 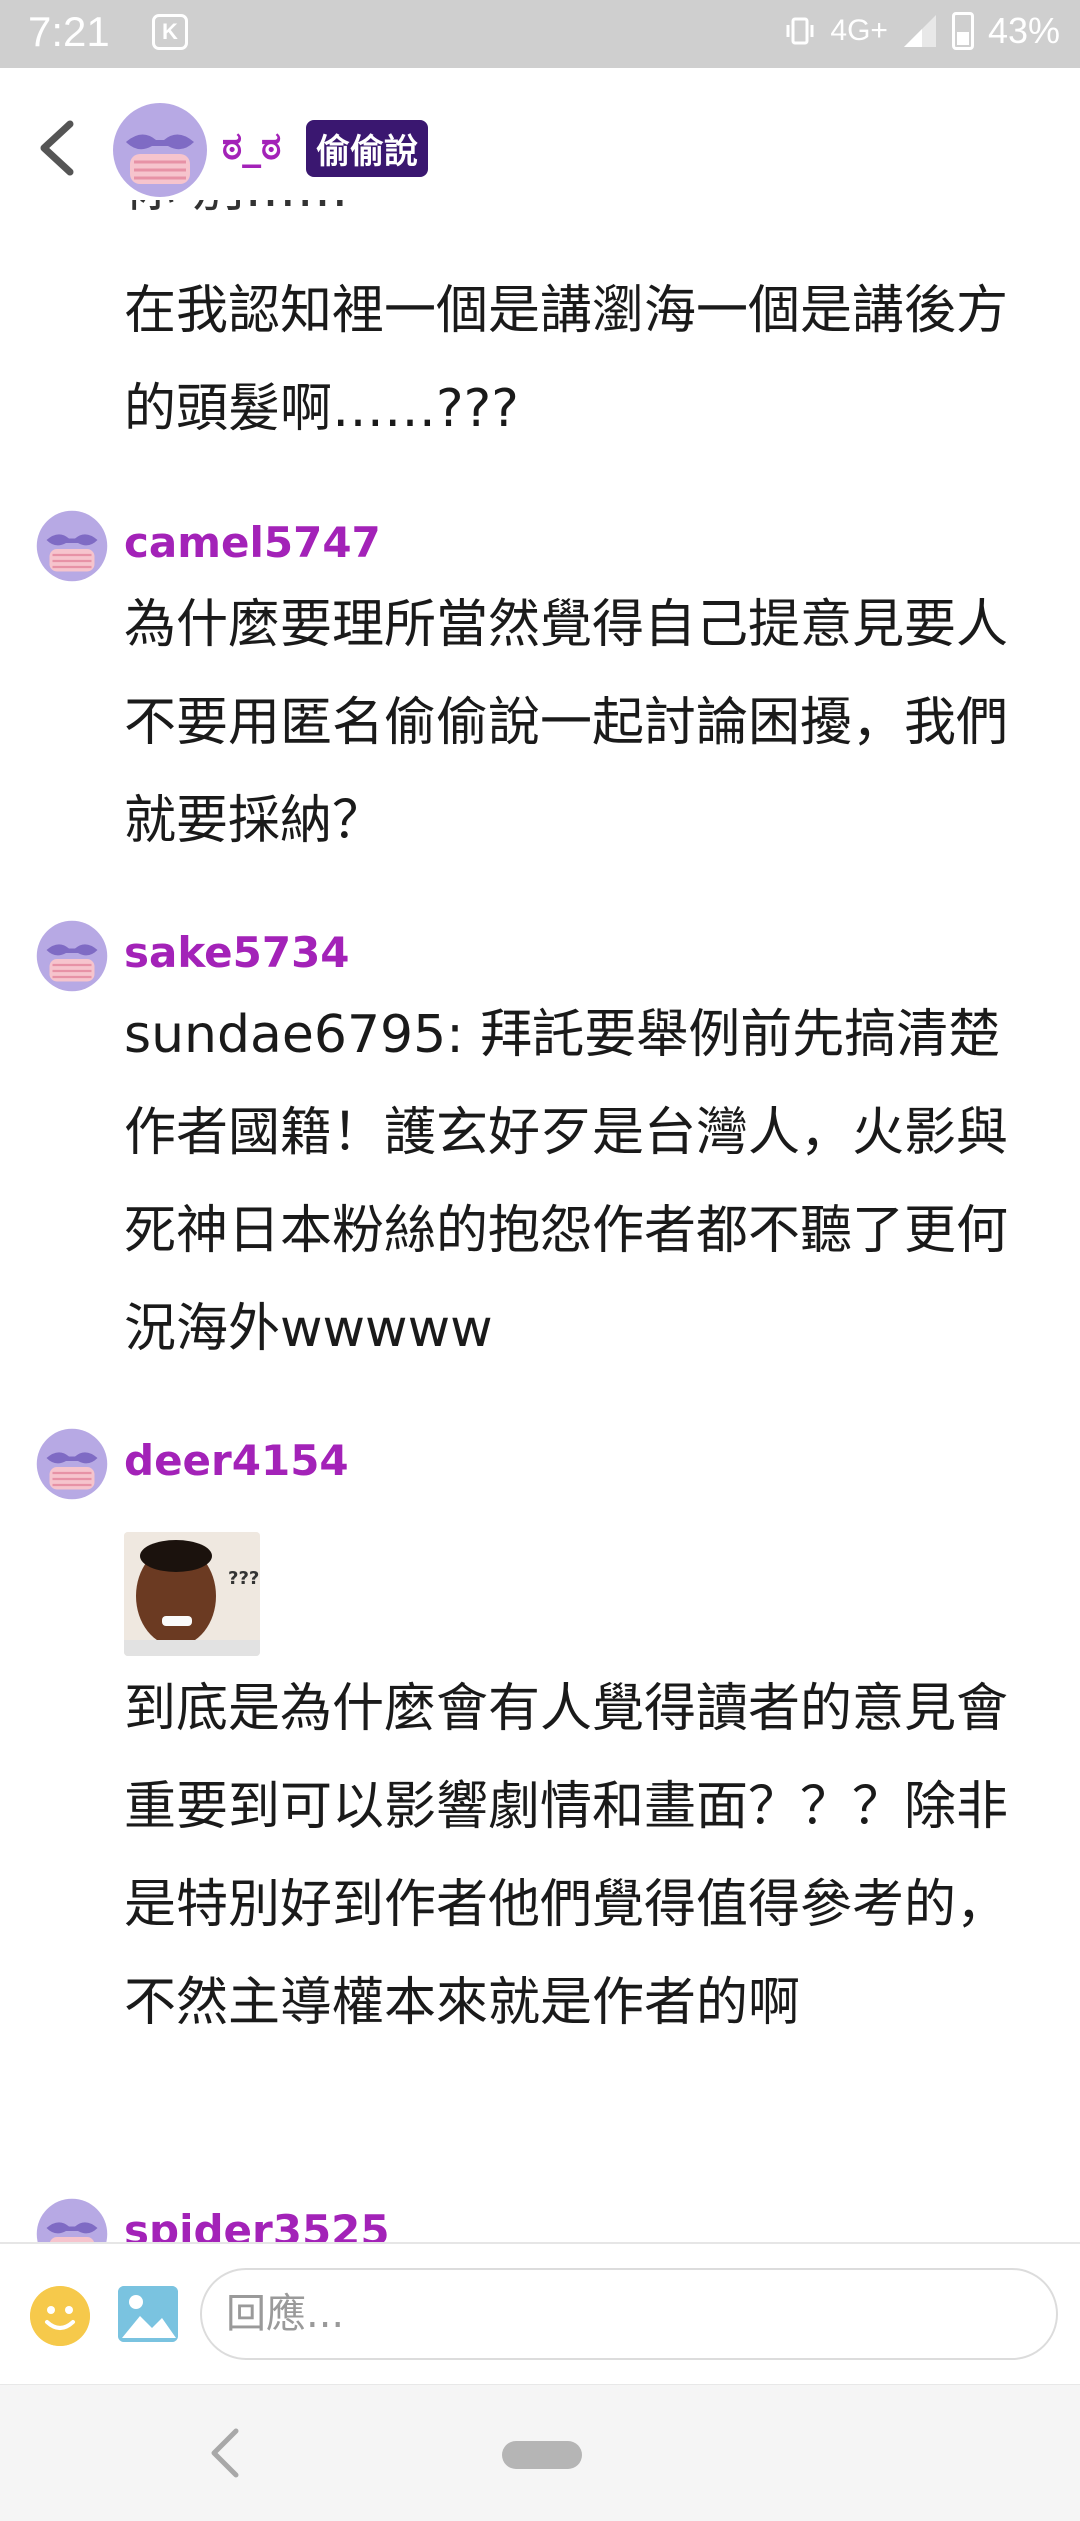 I want to click on signal-icon, so click(x=919, y=31).